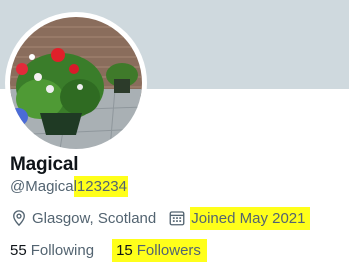  Describe the element at coordinates (94, 218) in the screenshot. I see `location-text: Glasgow, Scotland` at that location.